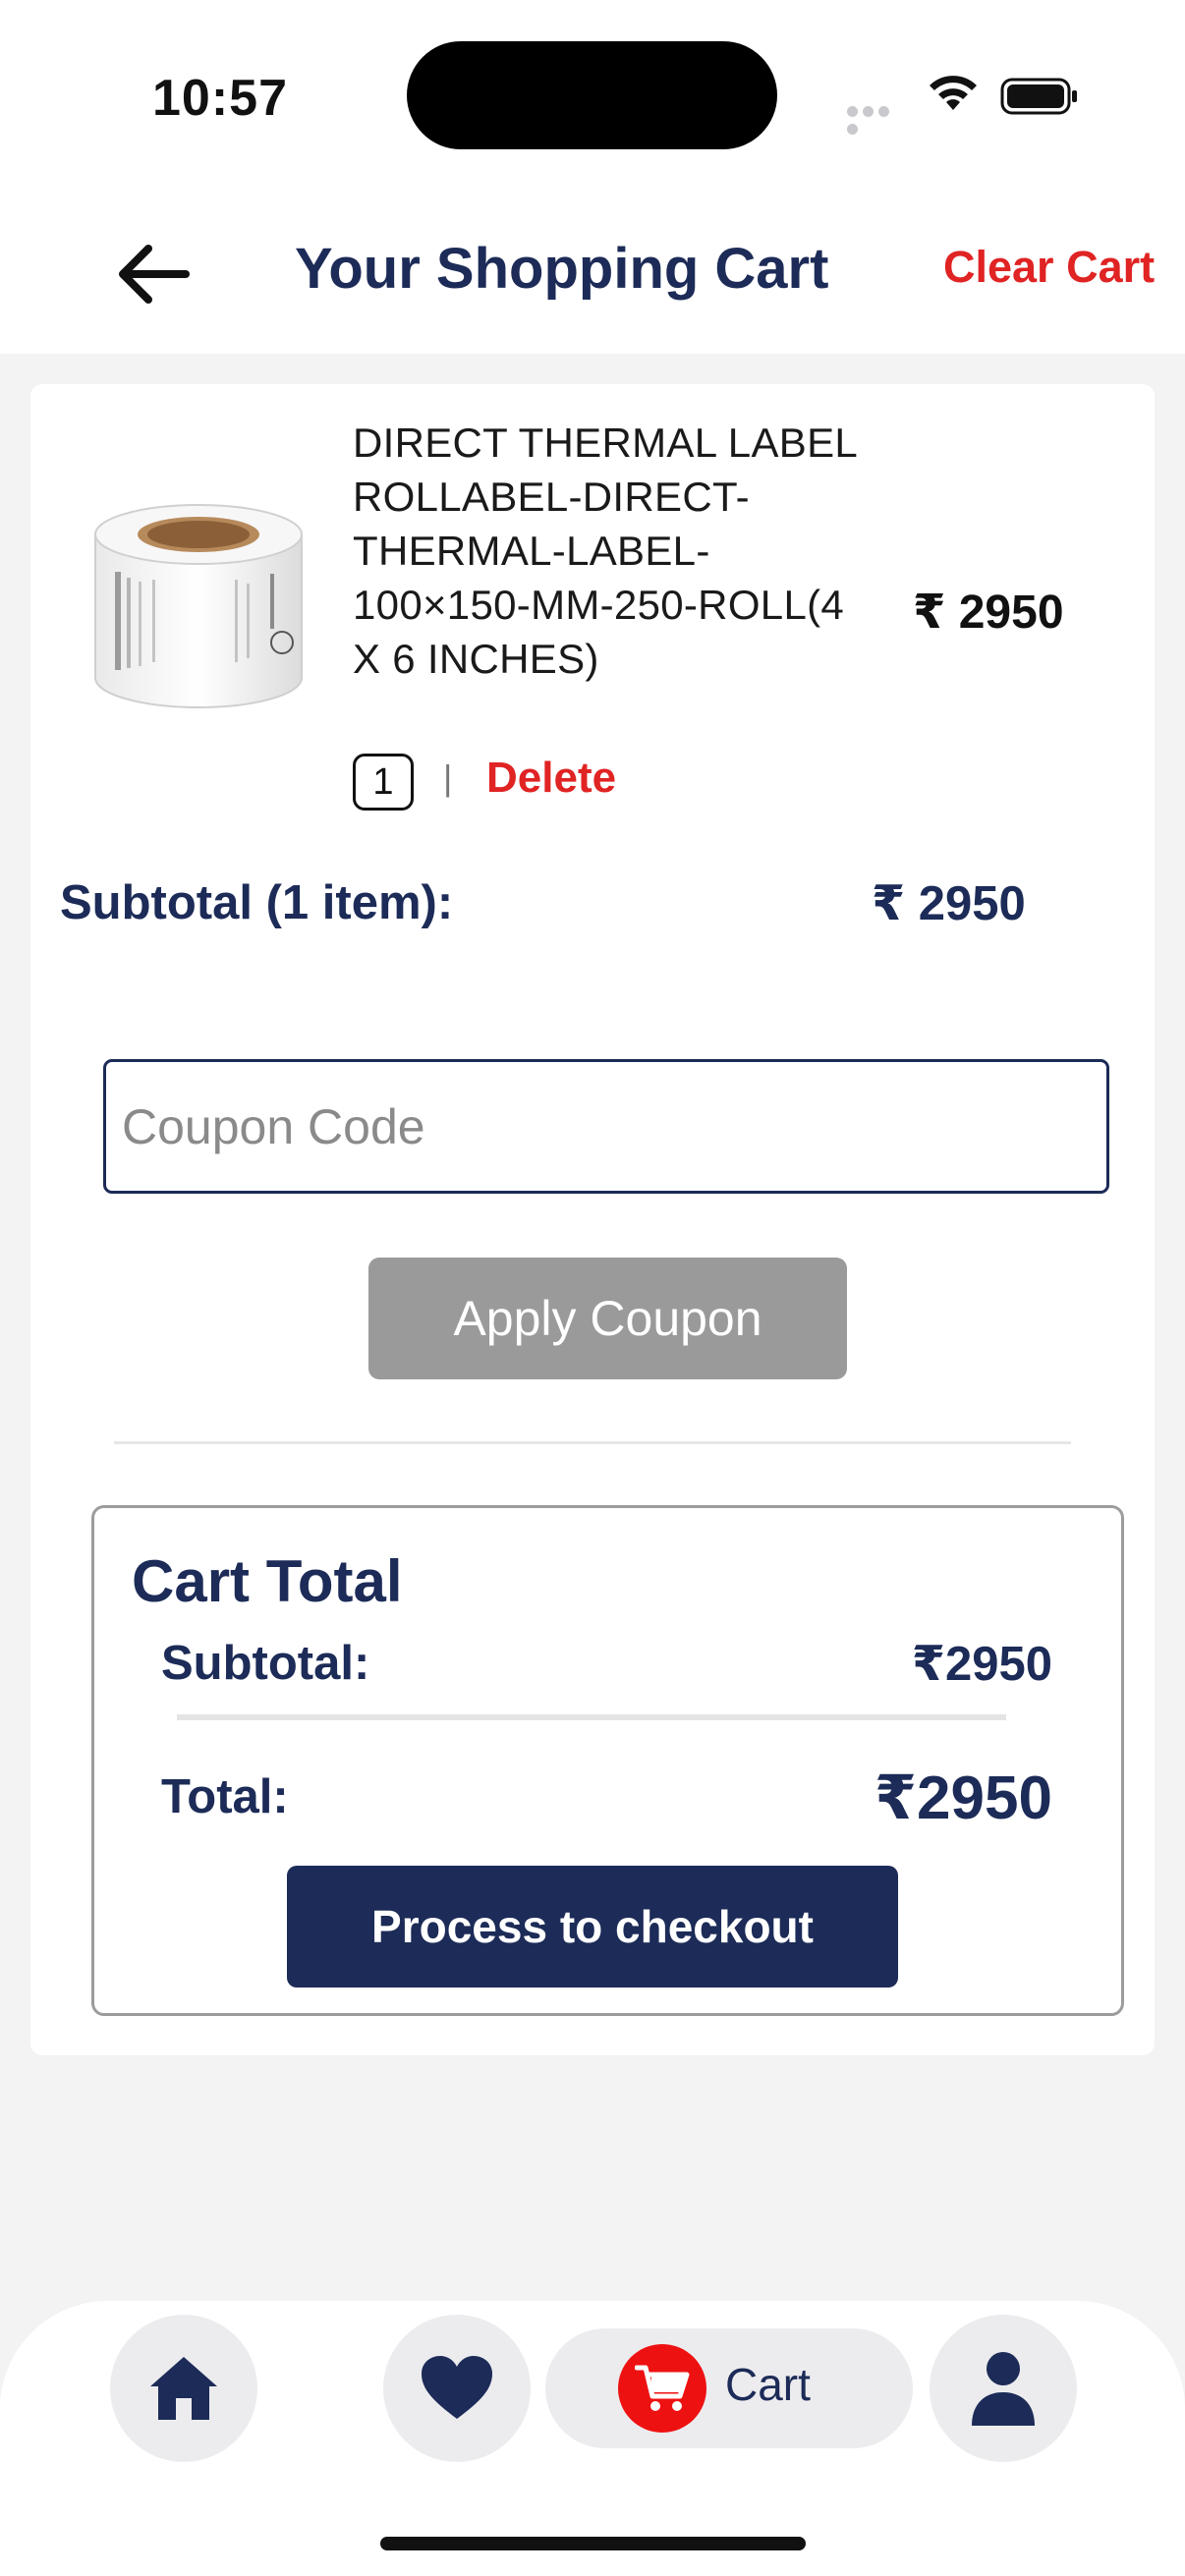 The image size is (1185, 2576). Describe the element at coordinates (257, 902) in the screenshot. I see `subtotal-label: Subtotal (1 item):` at that location.